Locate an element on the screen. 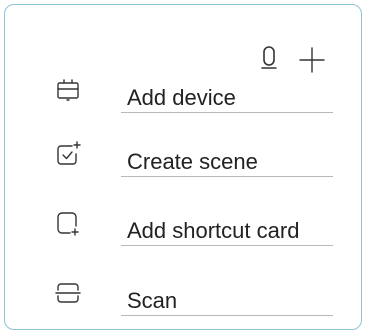 The height and width of the screenshot is (336, 369). add-device-item: Add device is located at coordinates (195, 93).